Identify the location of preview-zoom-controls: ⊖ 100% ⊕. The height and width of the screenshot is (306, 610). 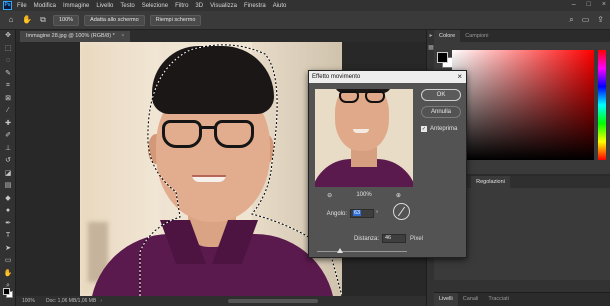
(364, 195).